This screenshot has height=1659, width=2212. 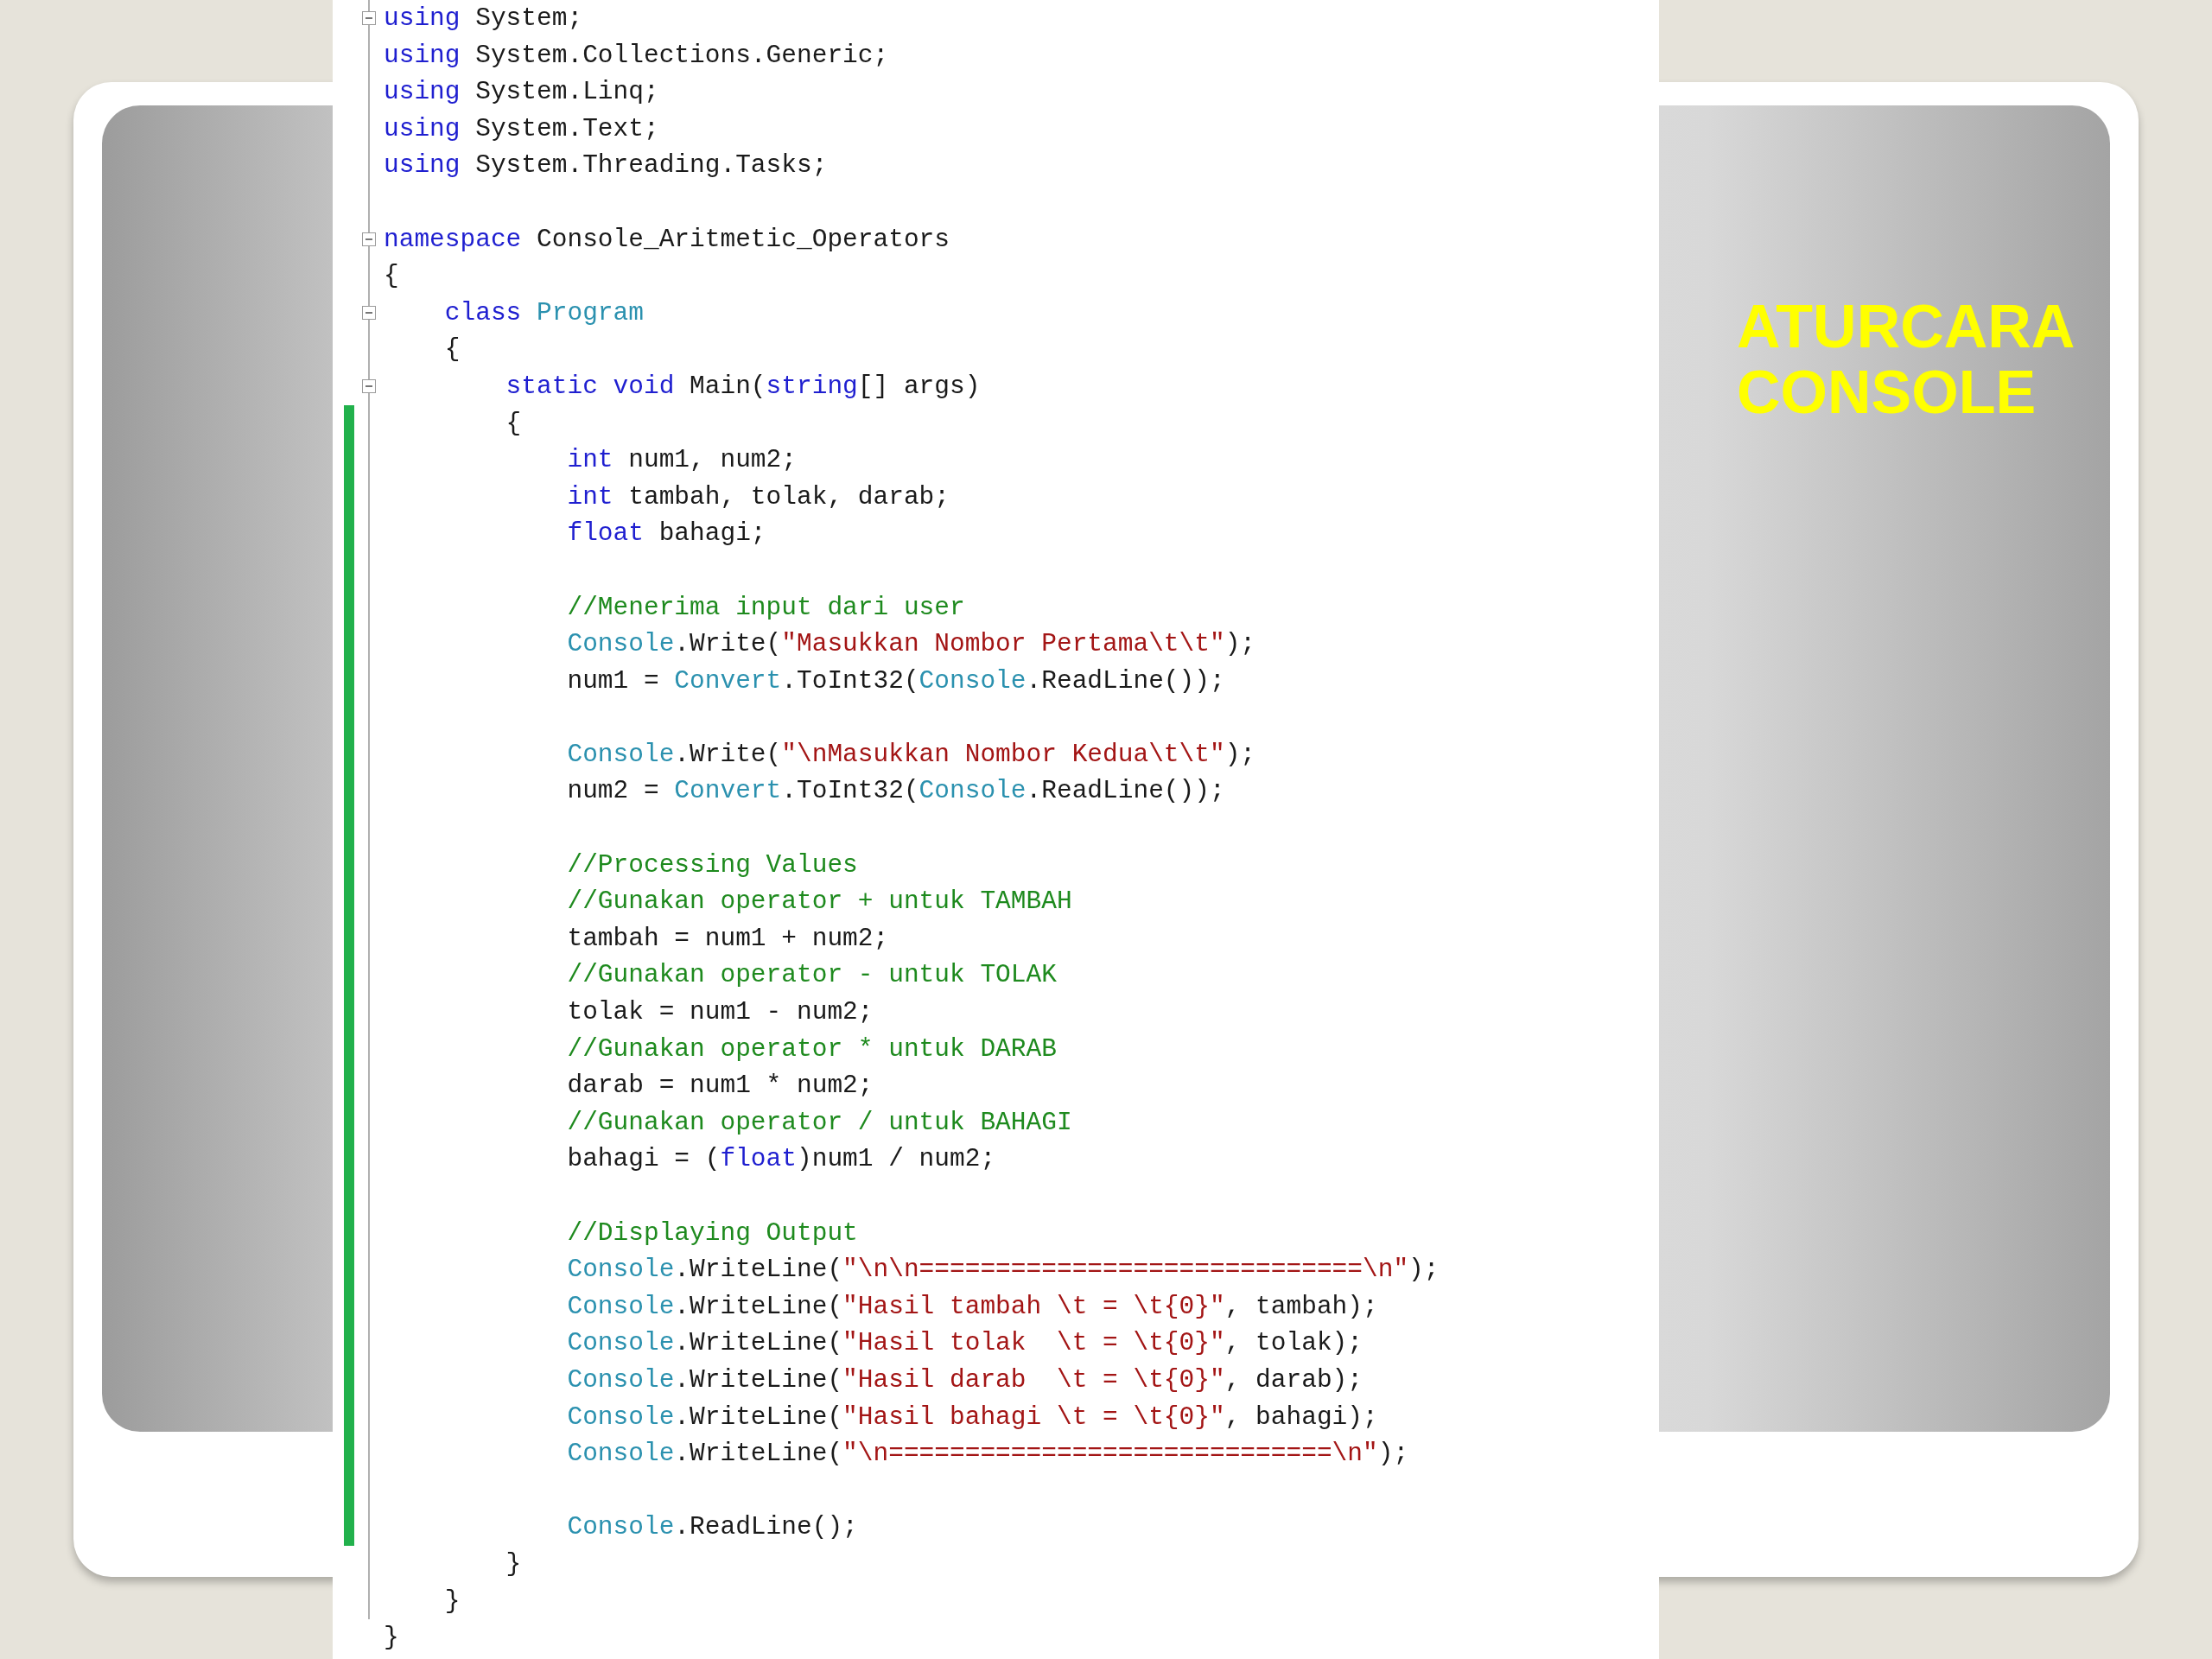 I want to click on code-line: //Menerima input dari user, so click(x=765, y=607).